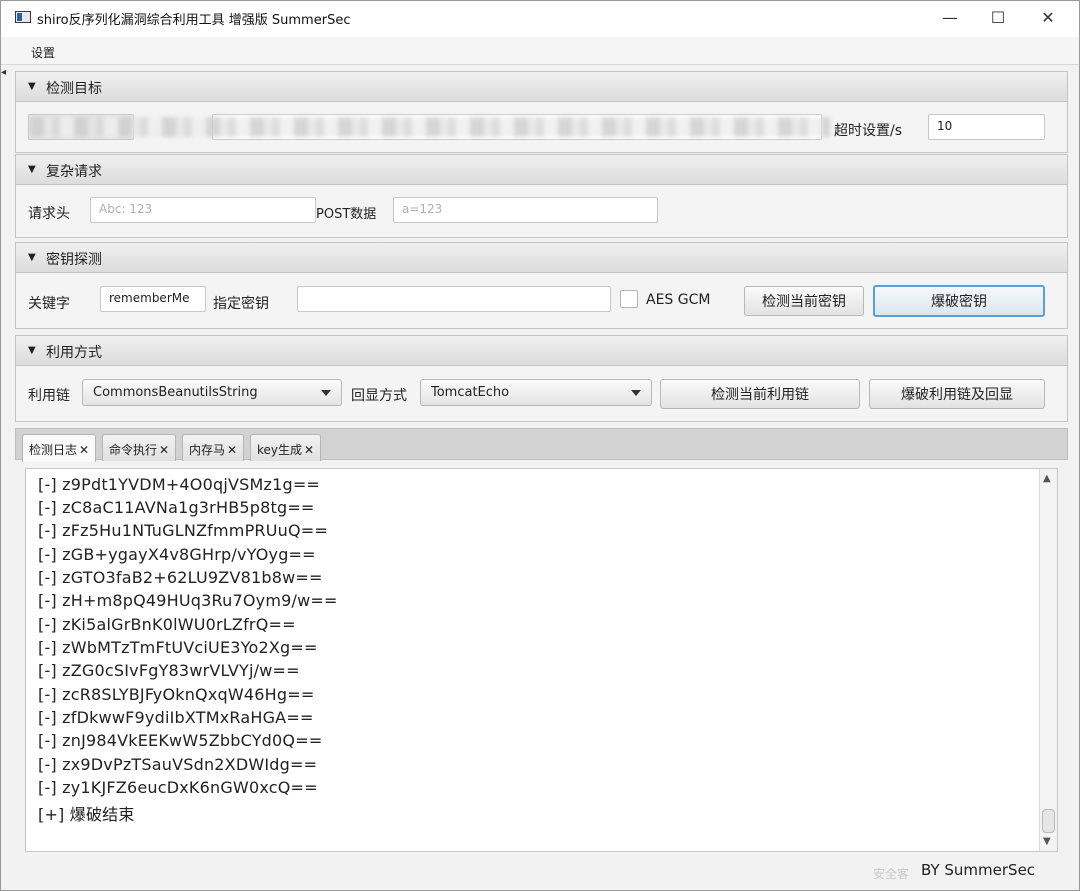 Image resolution: width=1080 pixels, height=891 pixels. I want to click on tab-strip: 检测日志 ✕ 命令执行 ✕ 内存马 ✕ key生成 ✕, so click(541, 445).